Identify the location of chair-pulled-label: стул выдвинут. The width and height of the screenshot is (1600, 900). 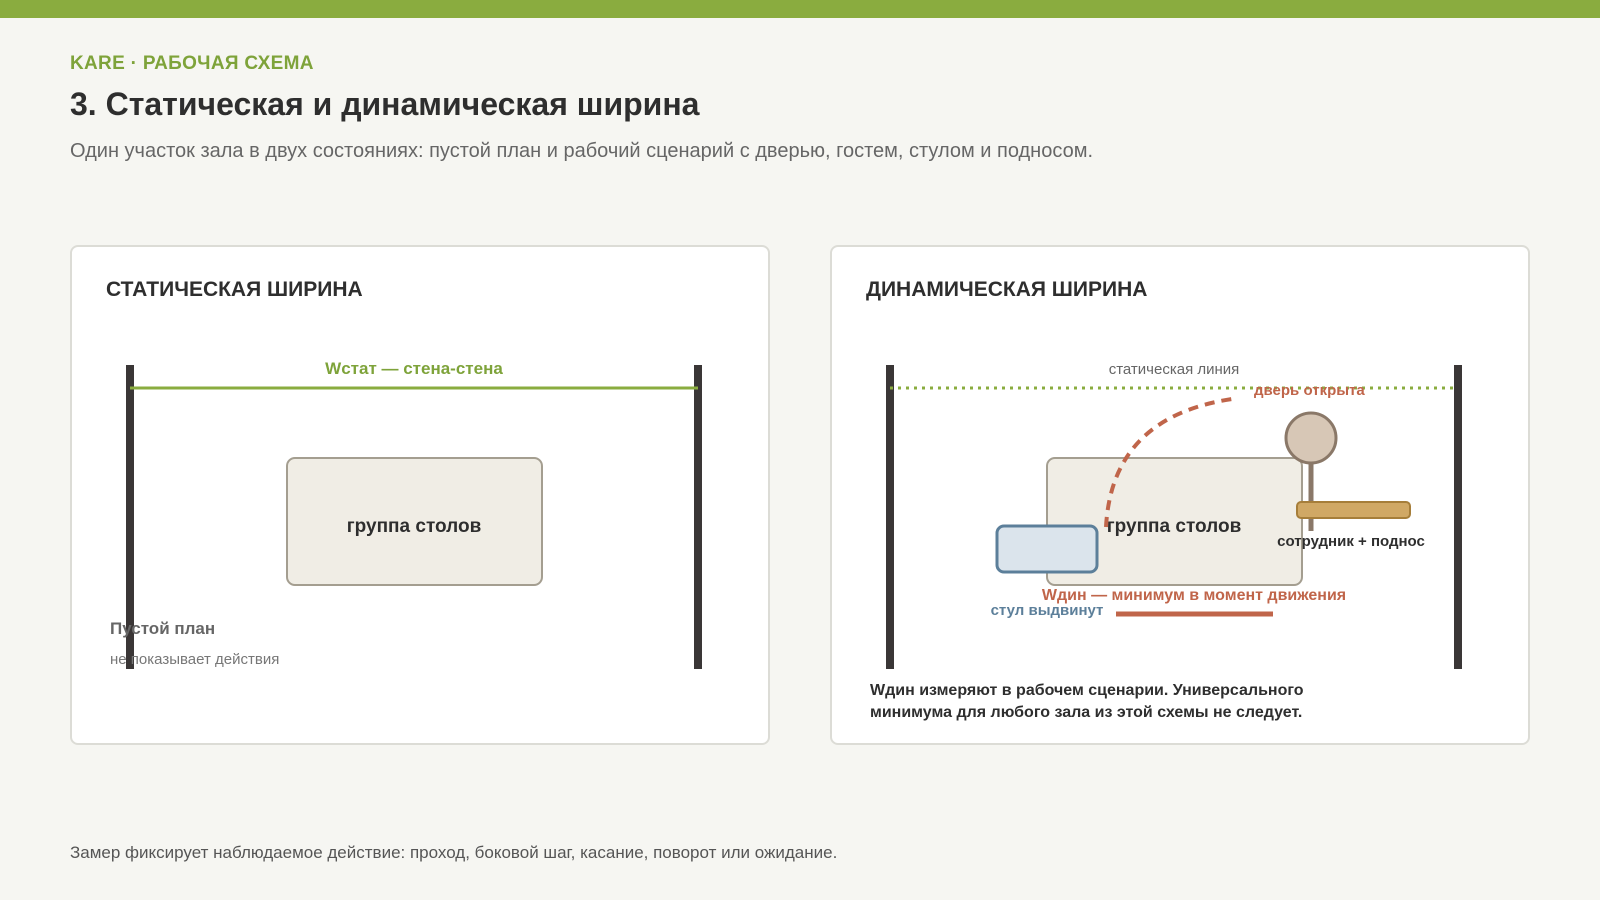
(1047, 610).